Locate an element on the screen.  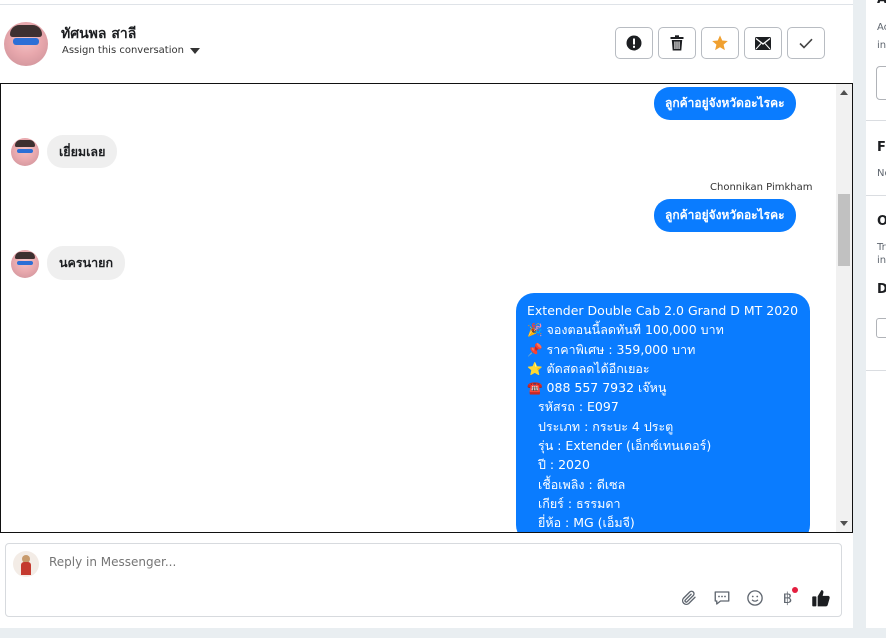
panel-heading: O is located at coordinates (881, 221).